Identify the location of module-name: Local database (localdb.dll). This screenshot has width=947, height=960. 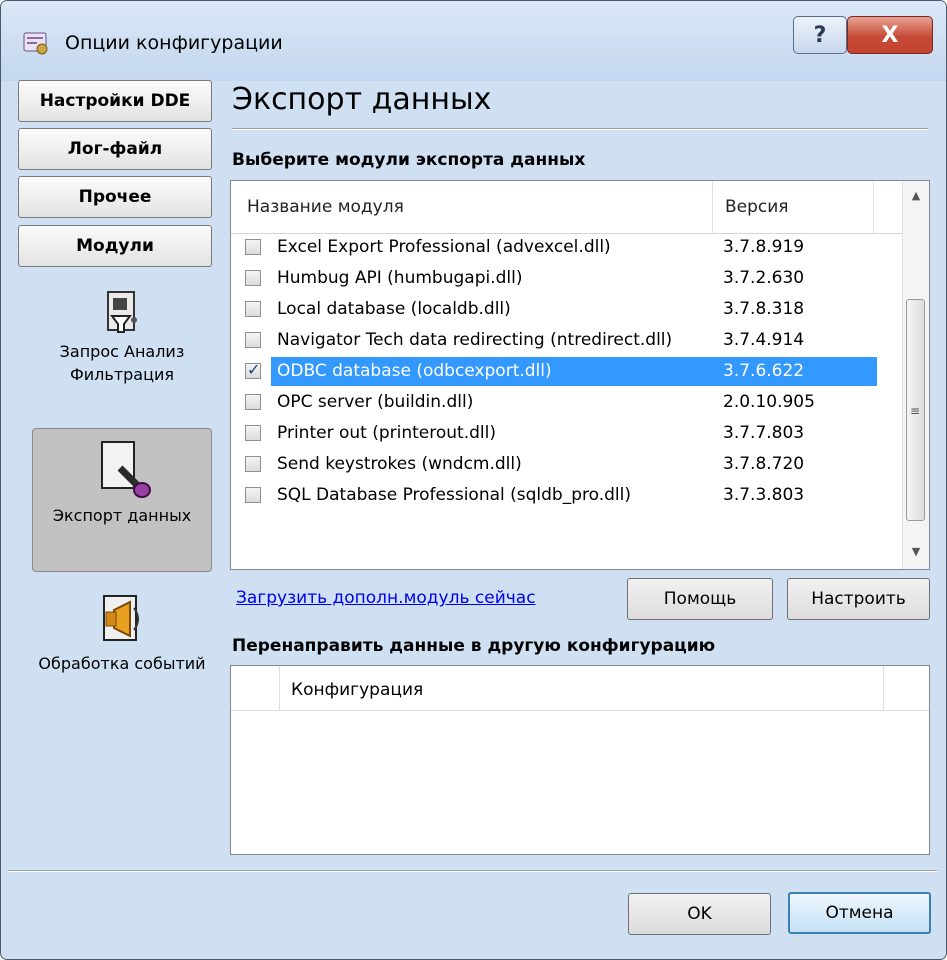
(394, 309).